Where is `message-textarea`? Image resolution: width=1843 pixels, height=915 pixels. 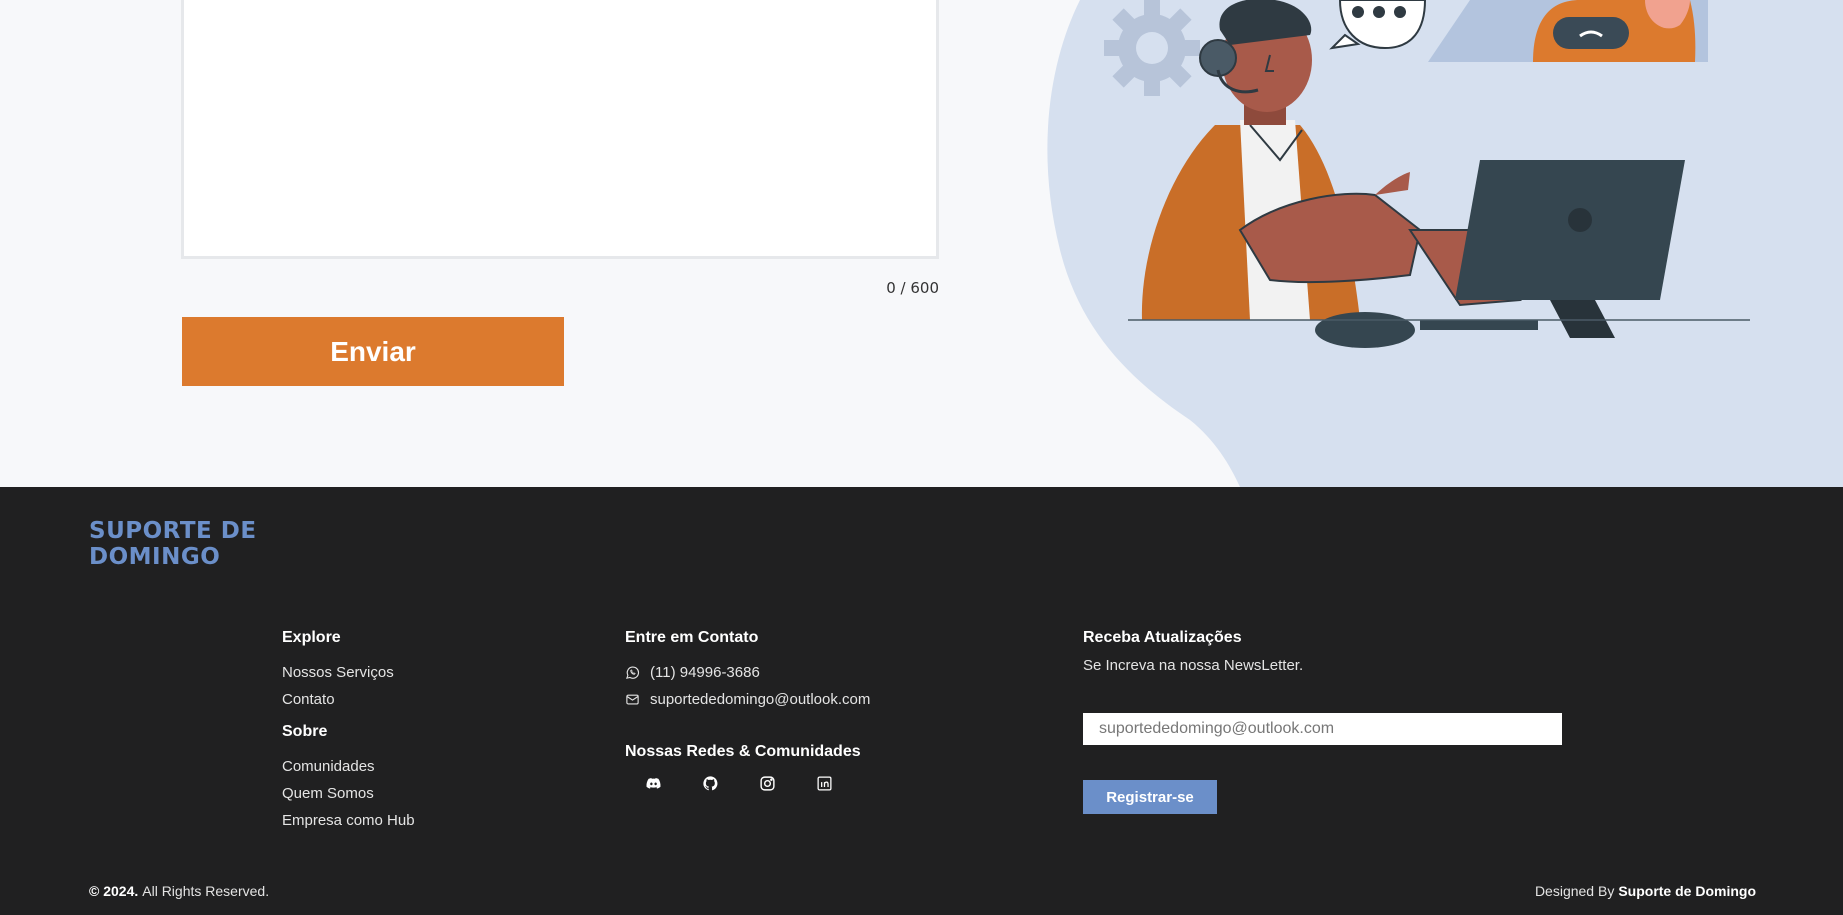 message-textarea is located at coordinates (560, 128).